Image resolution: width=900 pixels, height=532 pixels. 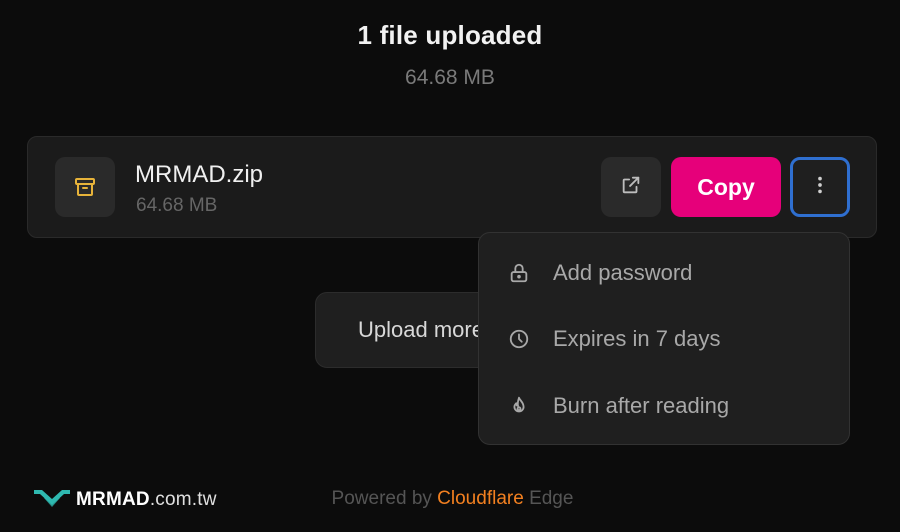 I want to click on more-options-button, so click(x=820, y=187).